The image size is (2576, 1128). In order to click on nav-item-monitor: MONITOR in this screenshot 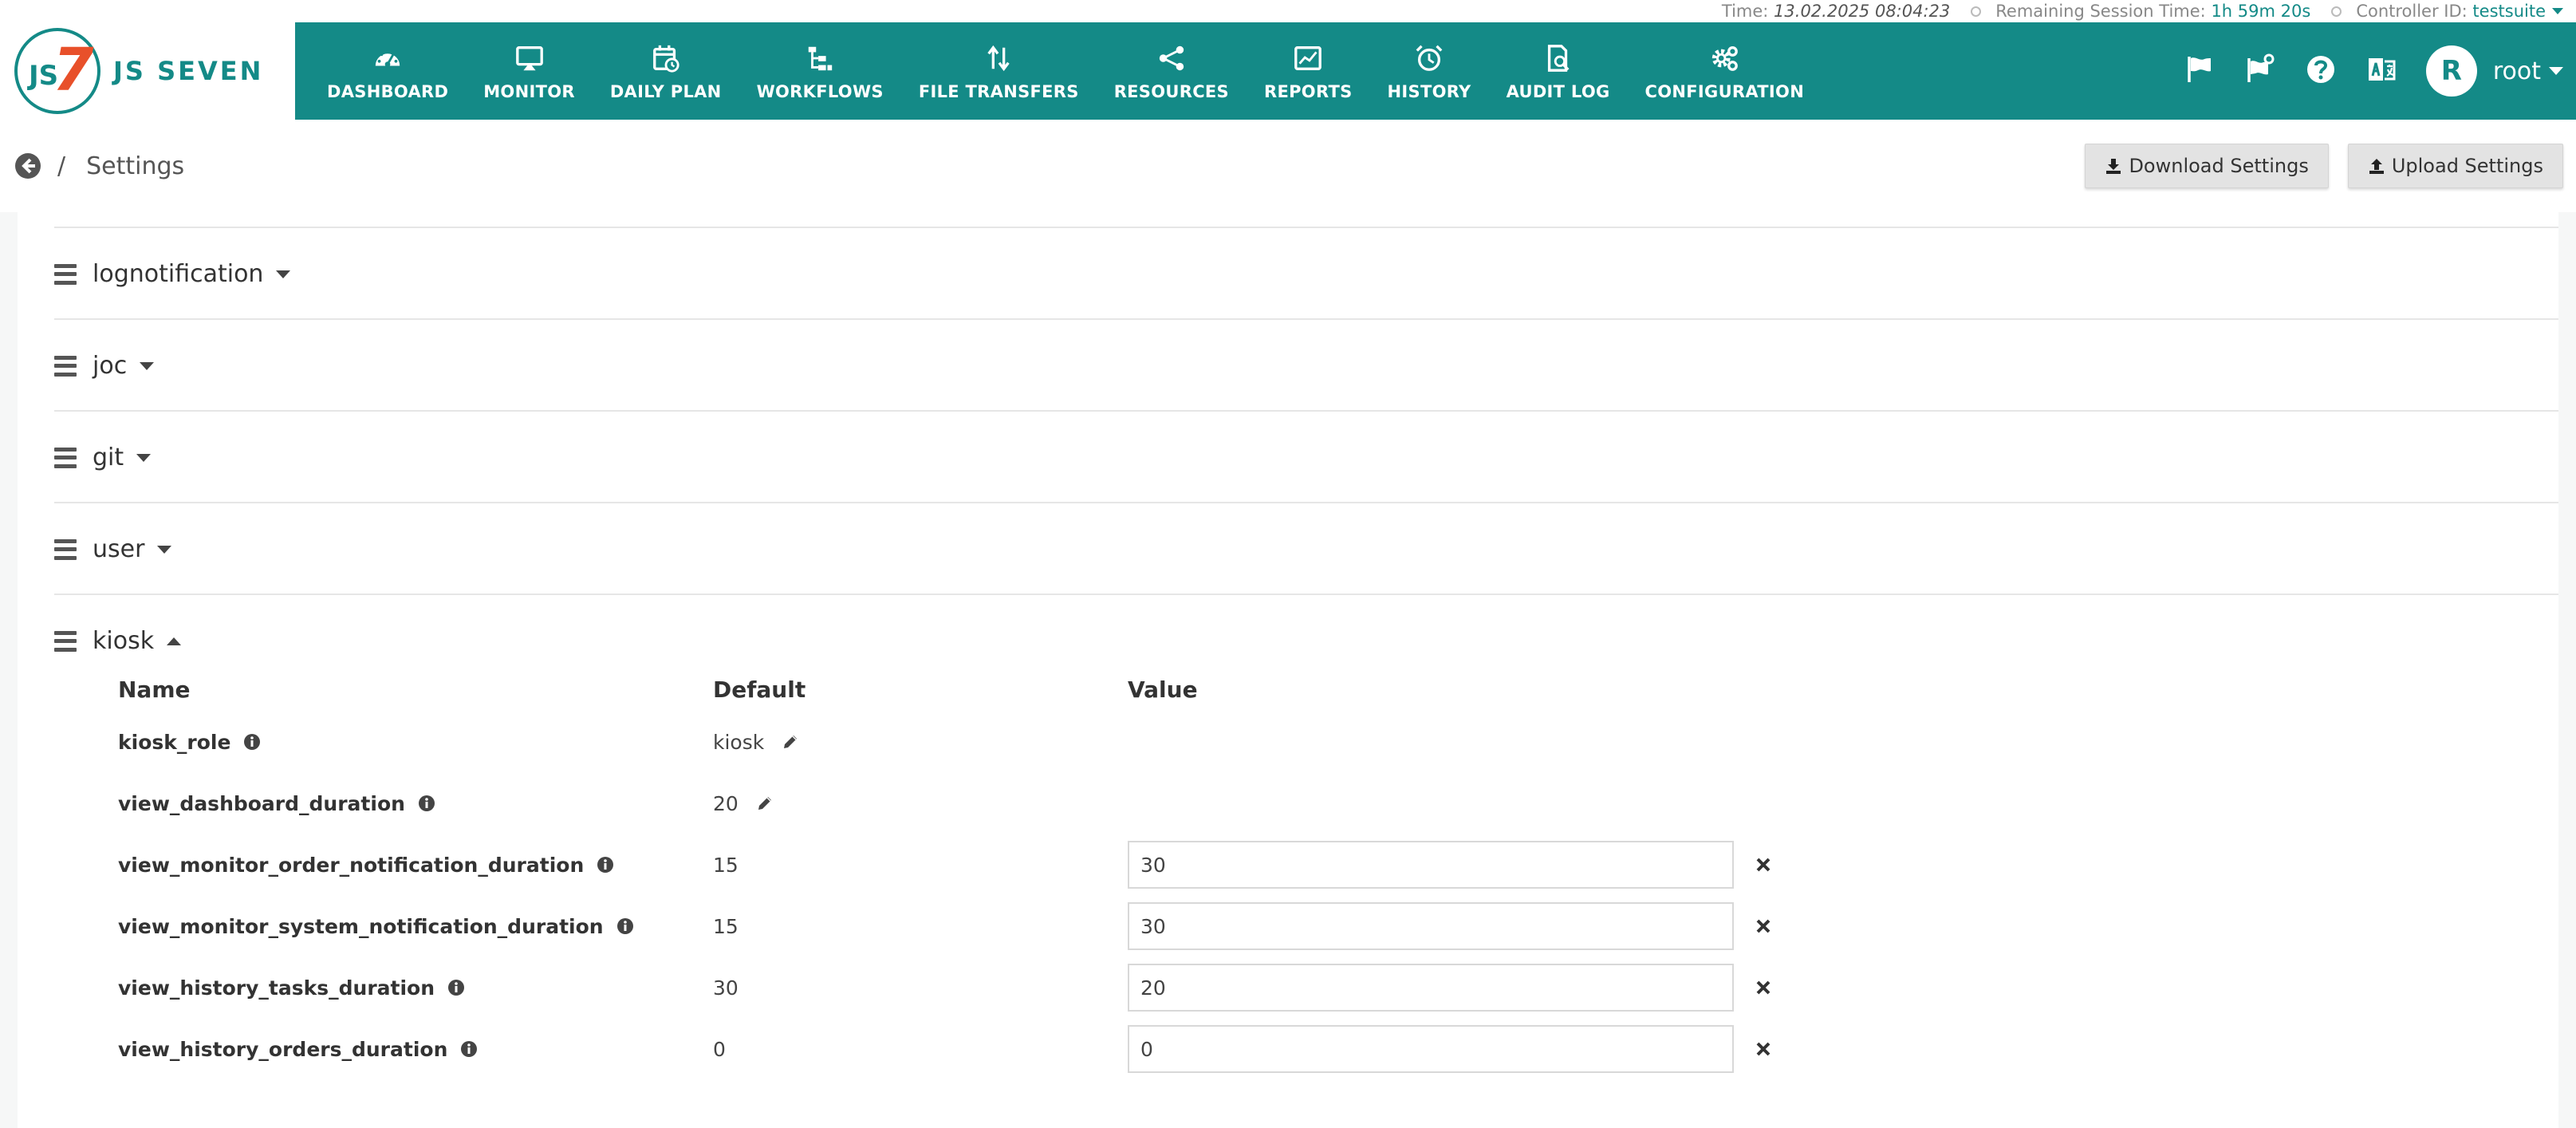, I will do `click(529, 71)`.